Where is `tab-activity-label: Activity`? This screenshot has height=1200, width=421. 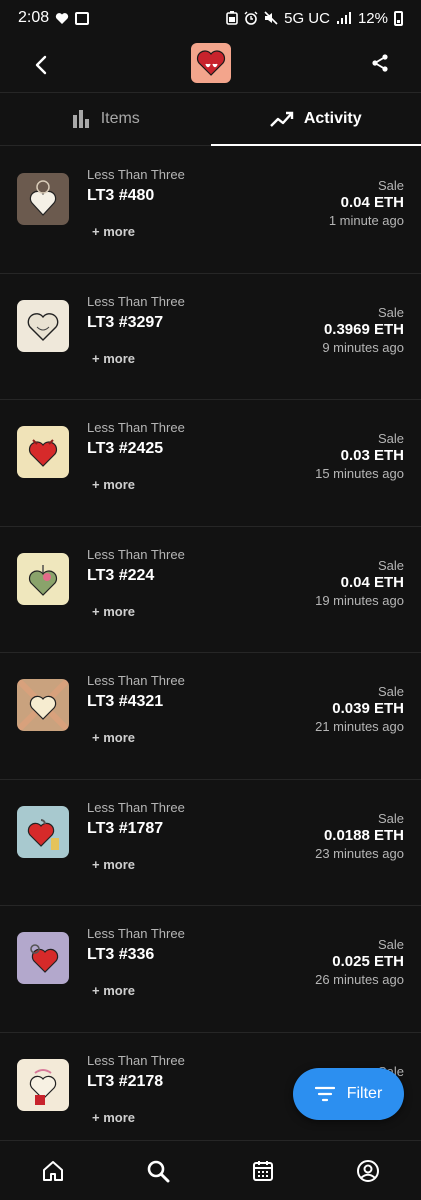
tab-activity-label: Activity is located at coordinates (332, 118).